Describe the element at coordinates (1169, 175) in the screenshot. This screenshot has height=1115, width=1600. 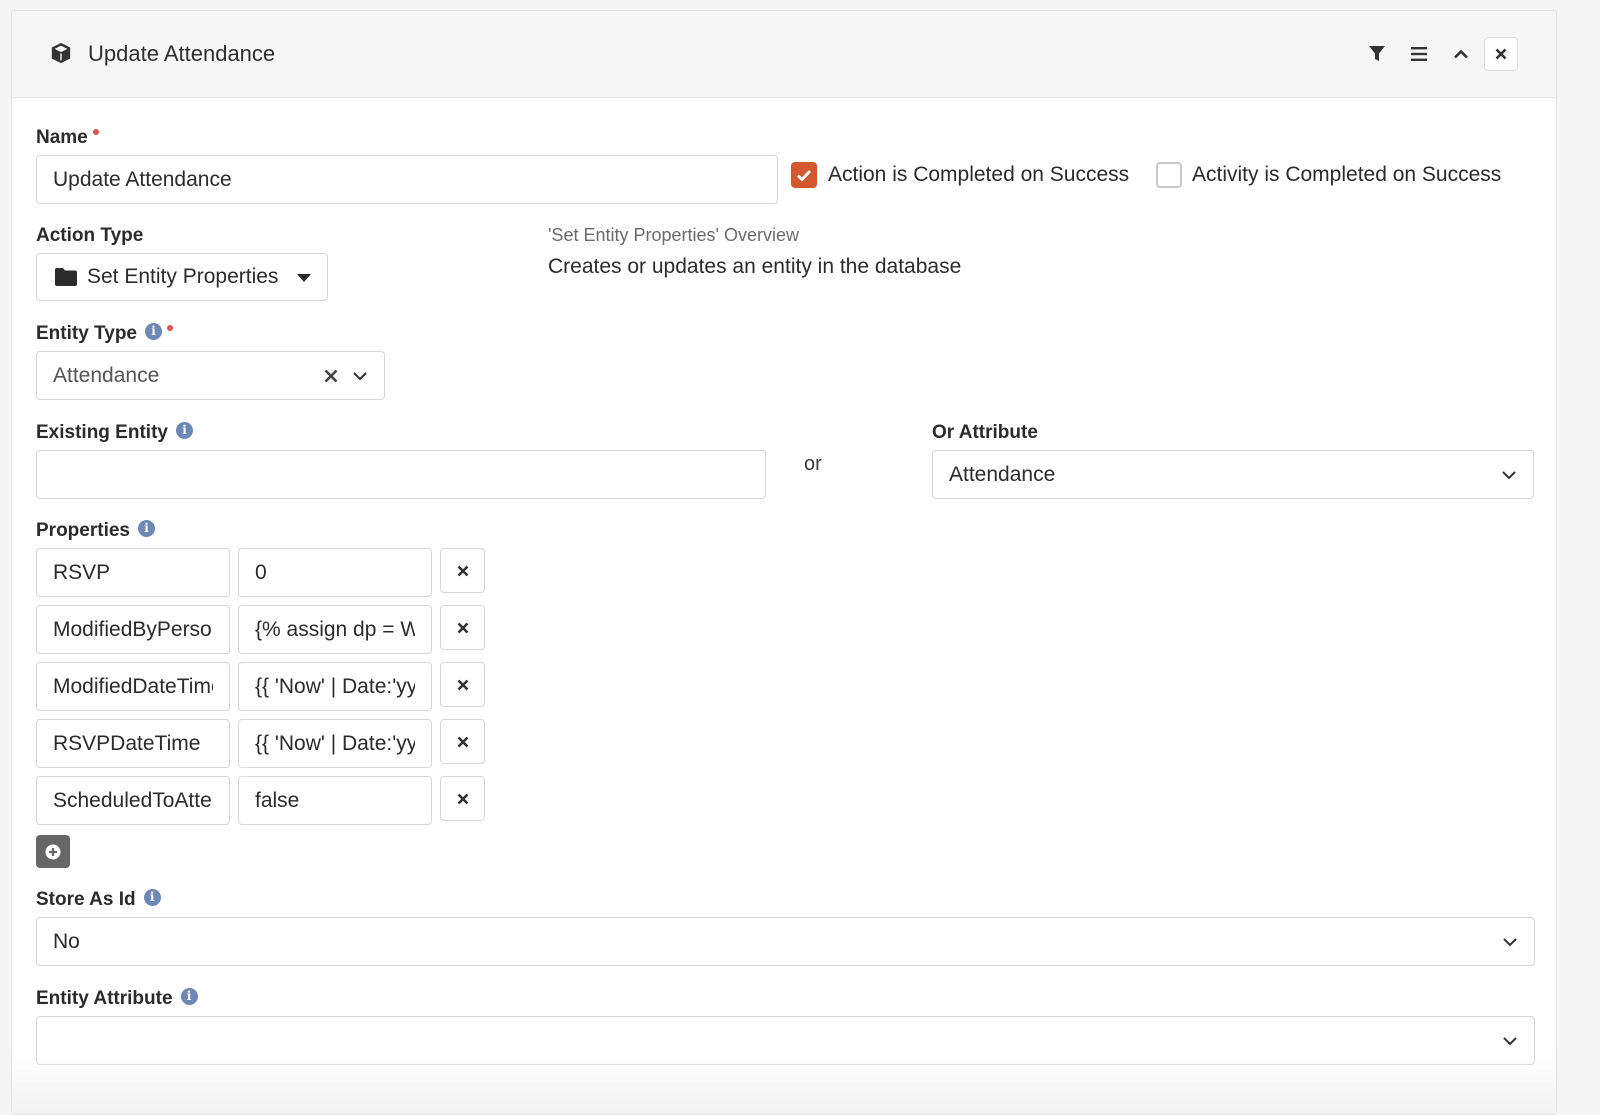
I see `activity-completed-checkbox` at that location.